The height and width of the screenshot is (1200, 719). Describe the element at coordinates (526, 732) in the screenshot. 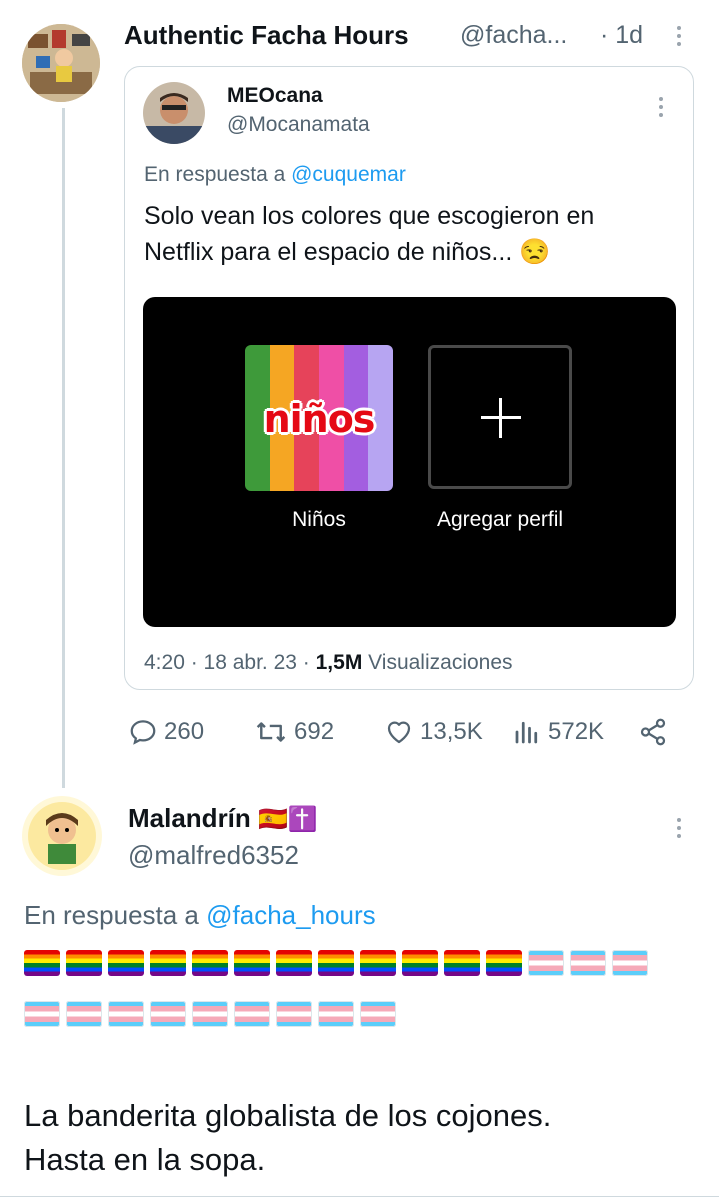

I see `views-chart-icon` at that location.